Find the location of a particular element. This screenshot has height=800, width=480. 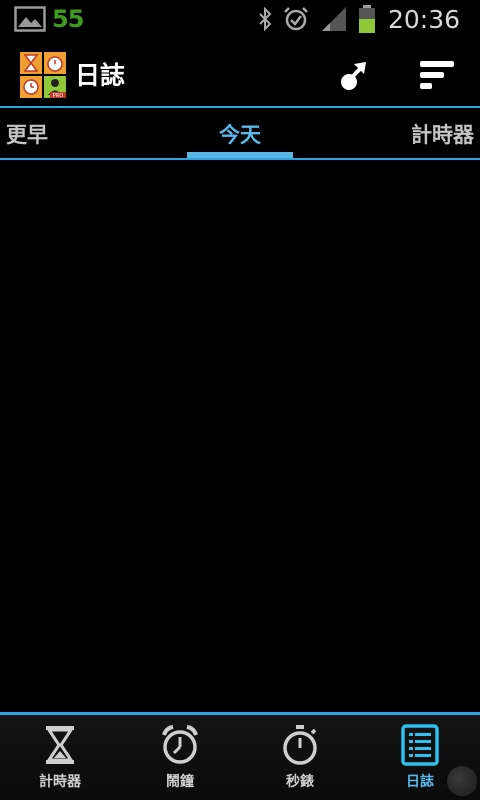

stopwatch-icon is located at coordinates (300, 745).